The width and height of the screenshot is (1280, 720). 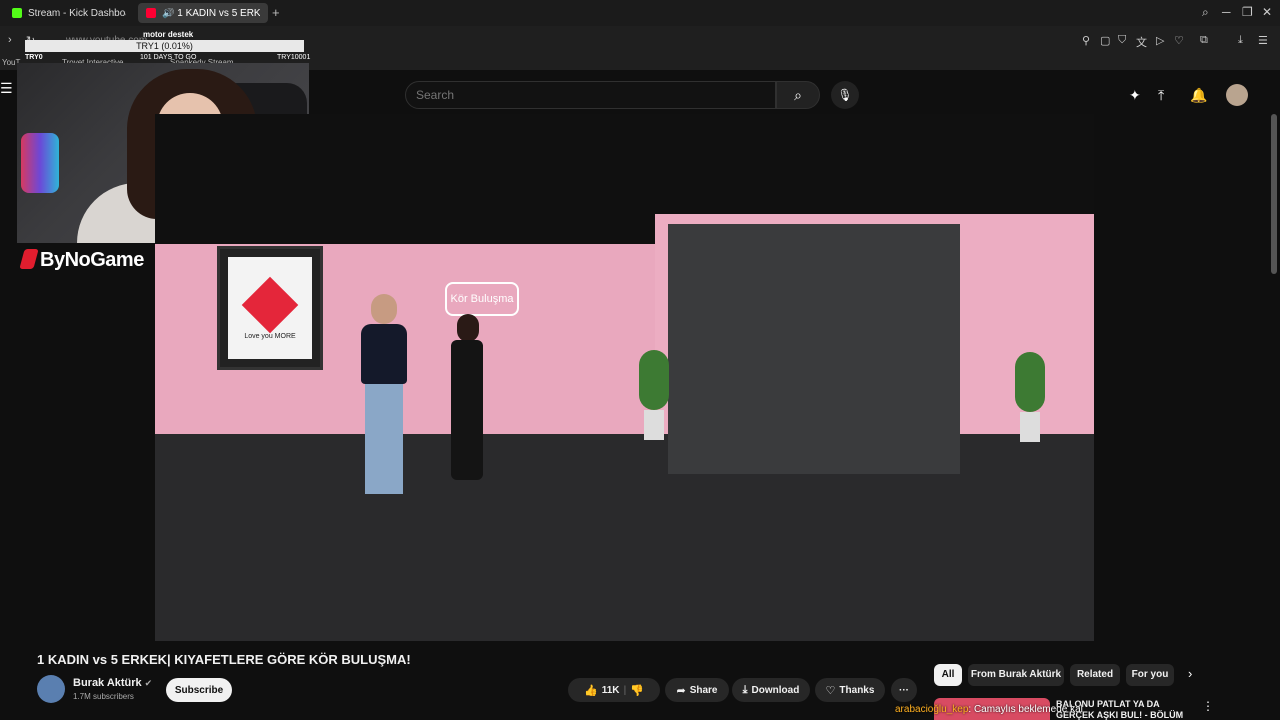 What do you see at coordinates (482, 299) in the screenshot?
I see `neon-sign: Kör Buluşma` at bounding box center [482, 299].